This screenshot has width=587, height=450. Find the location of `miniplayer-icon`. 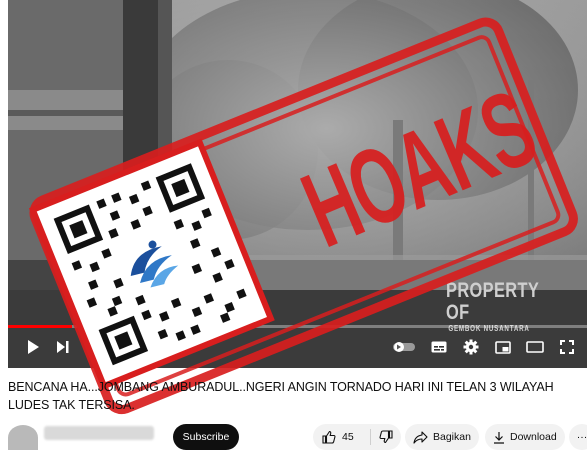

miniplayer-icon is located at coordinates (503, 347).